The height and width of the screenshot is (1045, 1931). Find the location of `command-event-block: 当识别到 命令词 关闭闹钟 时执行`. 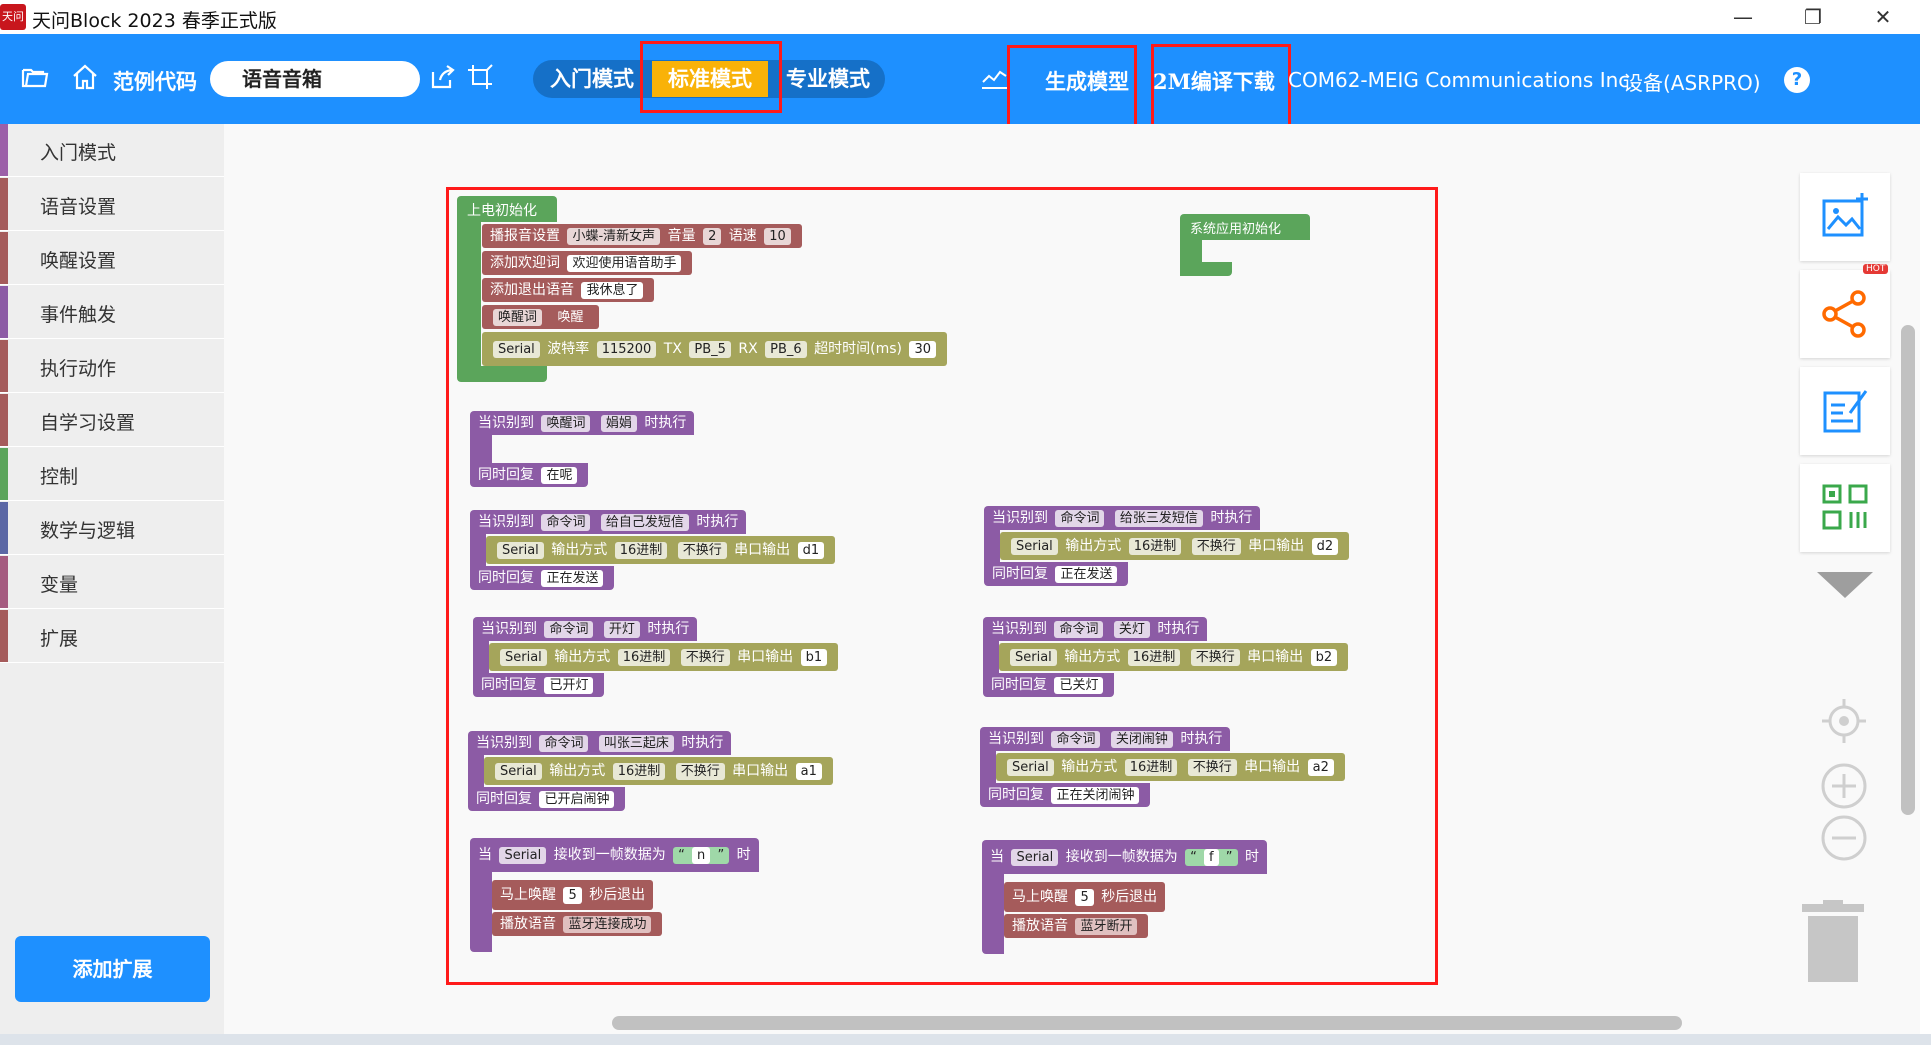

command-event-block: 当识别到 命令词 关闭闹钟 时执行 is located at coordinates (1105, 739).